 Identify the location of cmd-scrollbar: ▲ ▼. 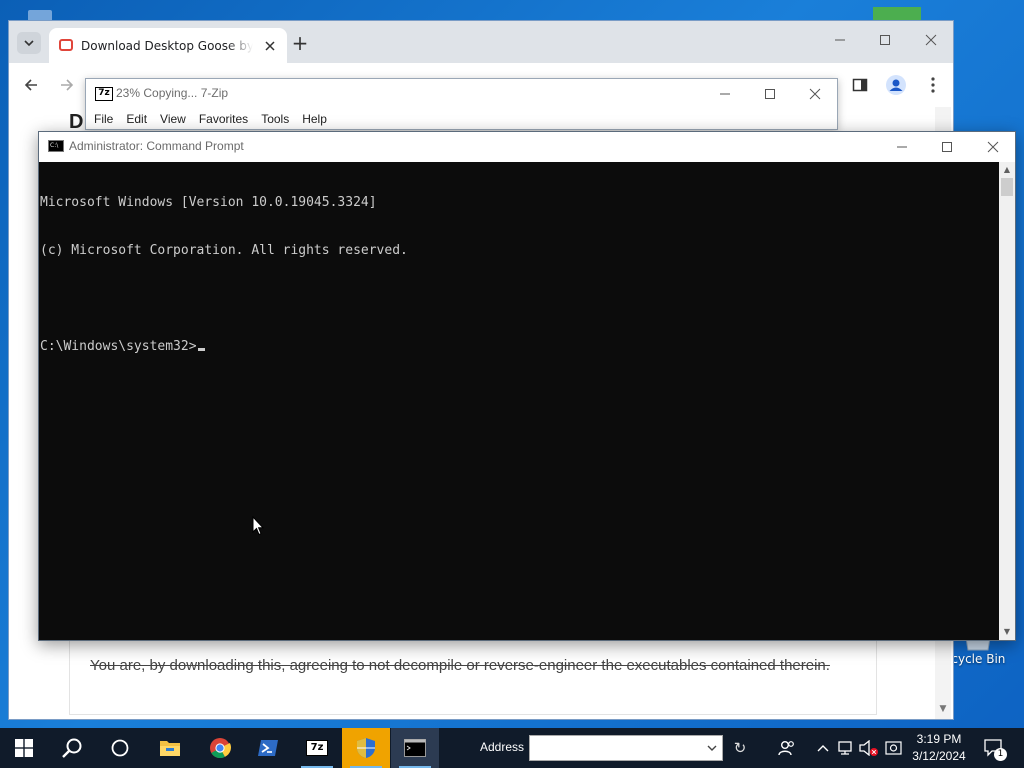
(1007, 401).